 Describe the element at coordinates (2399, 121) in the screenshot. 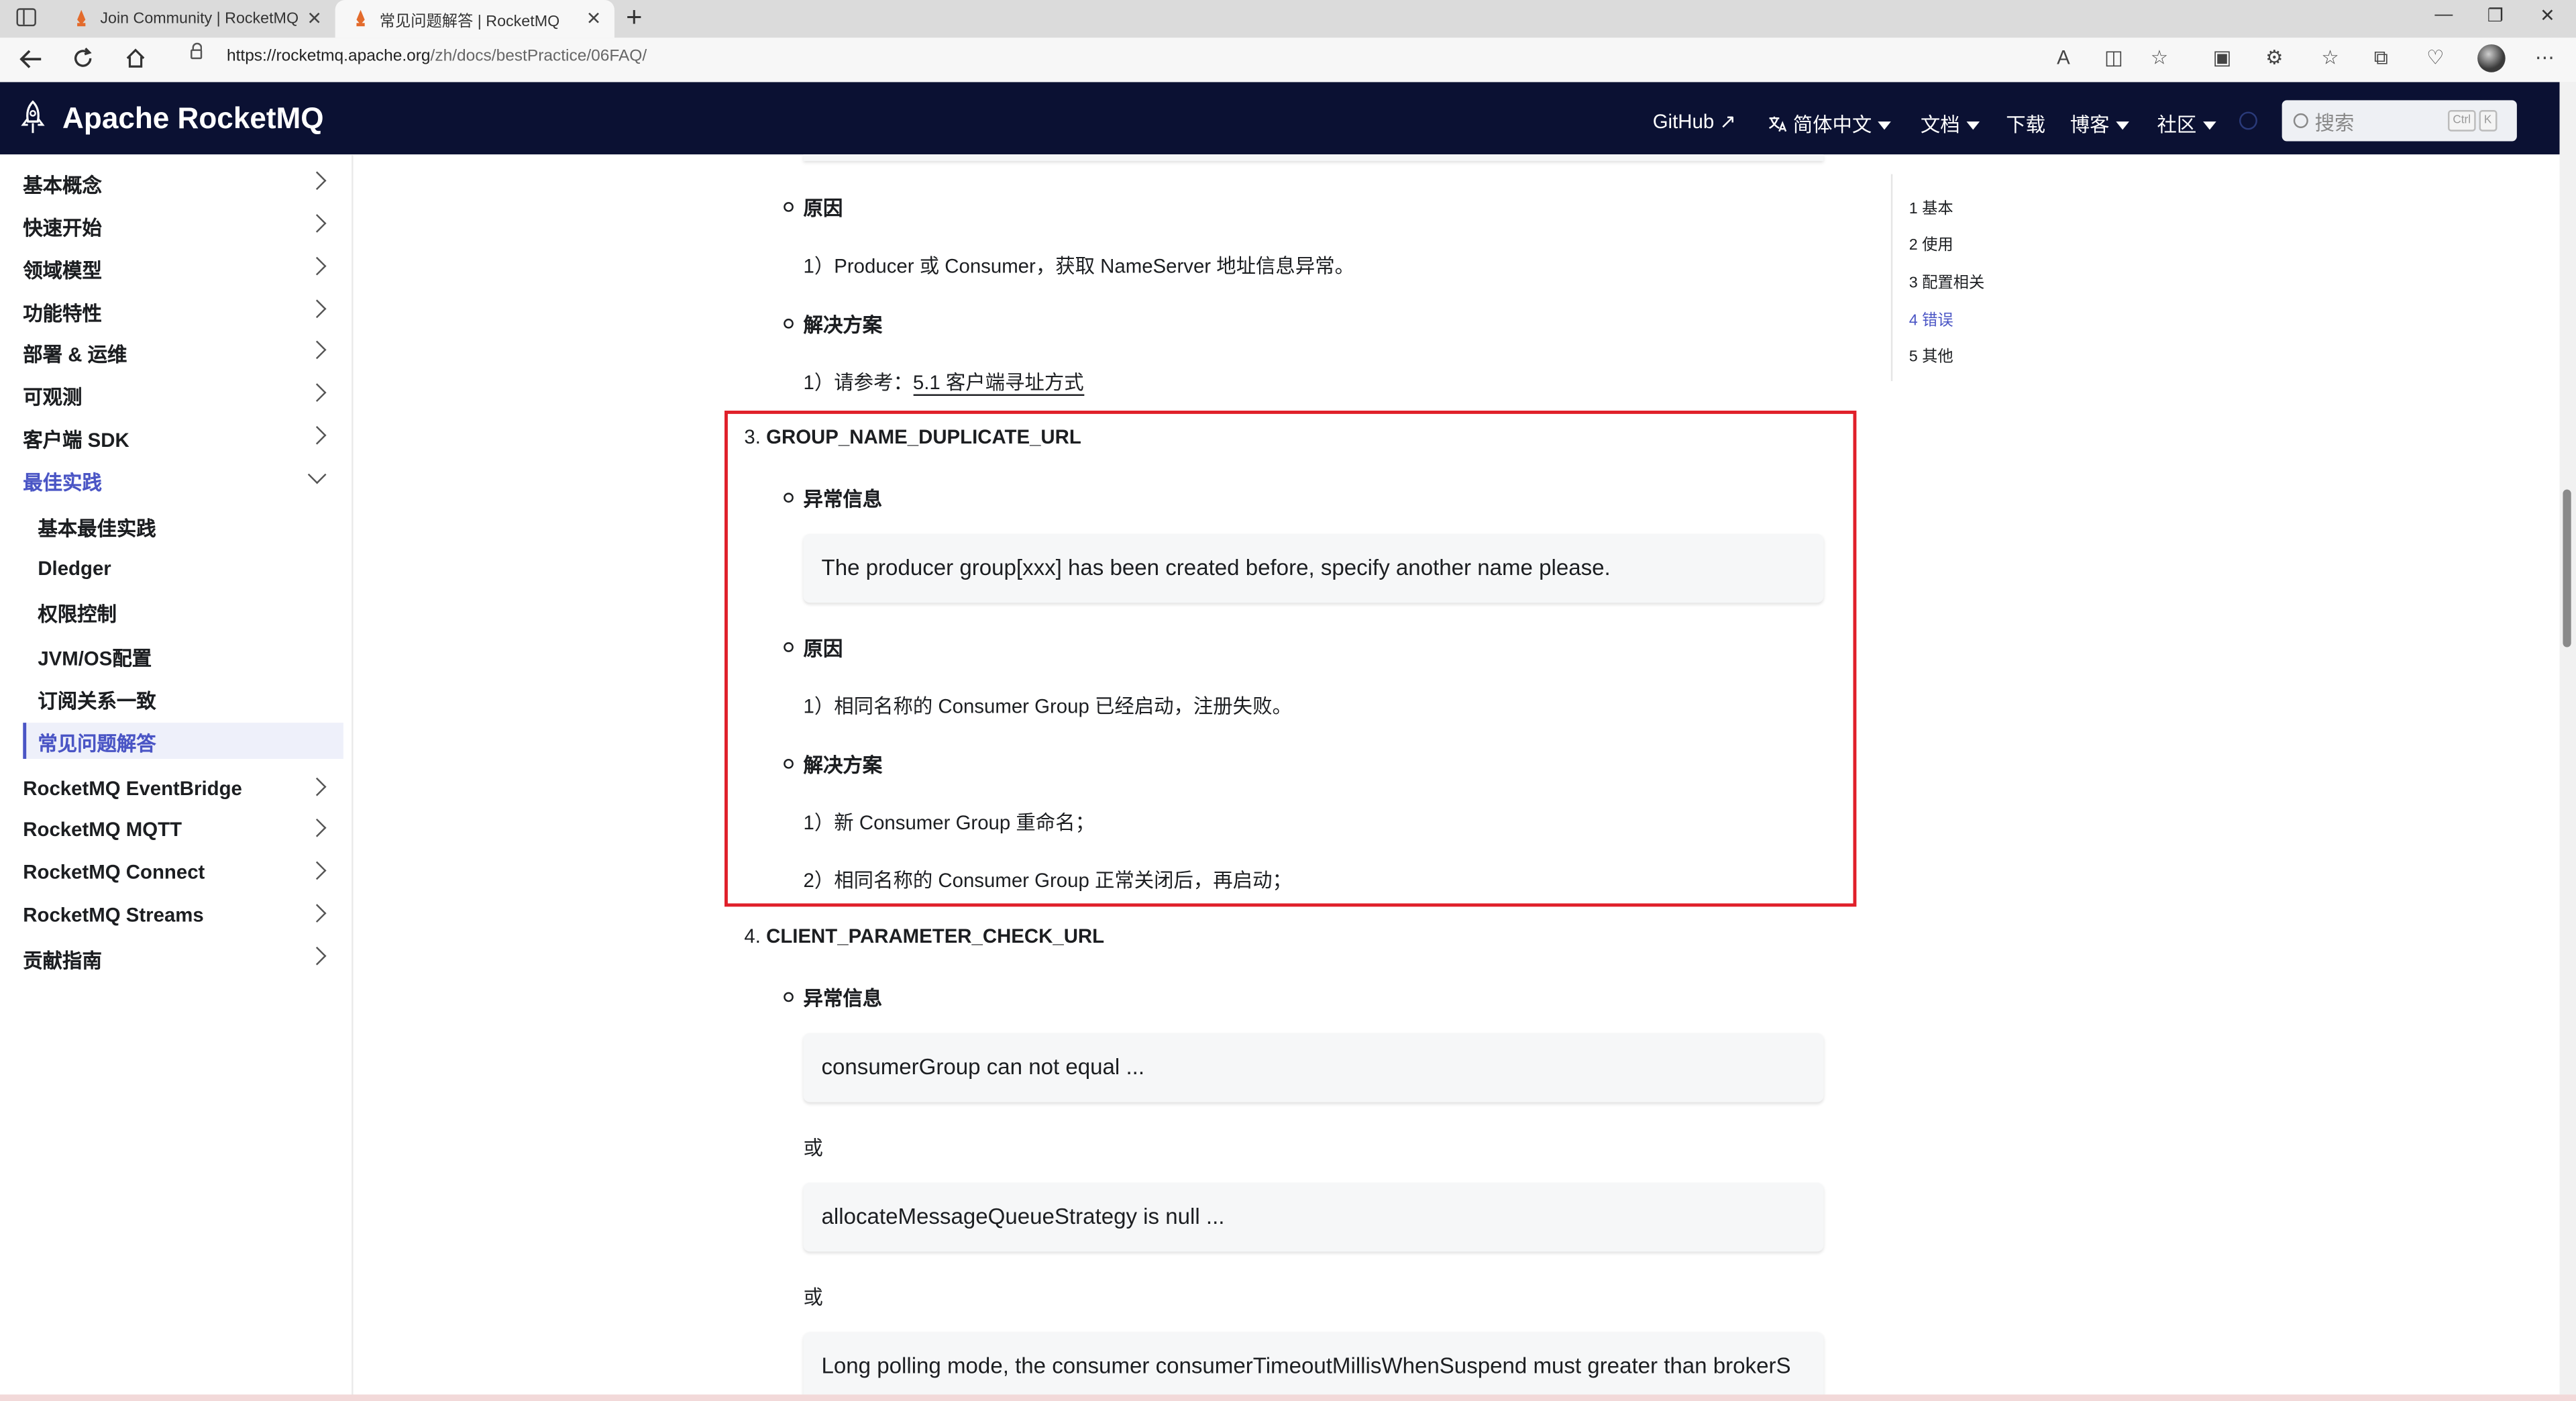

I see `search-box: 搜索 Ctrl K` at that location.